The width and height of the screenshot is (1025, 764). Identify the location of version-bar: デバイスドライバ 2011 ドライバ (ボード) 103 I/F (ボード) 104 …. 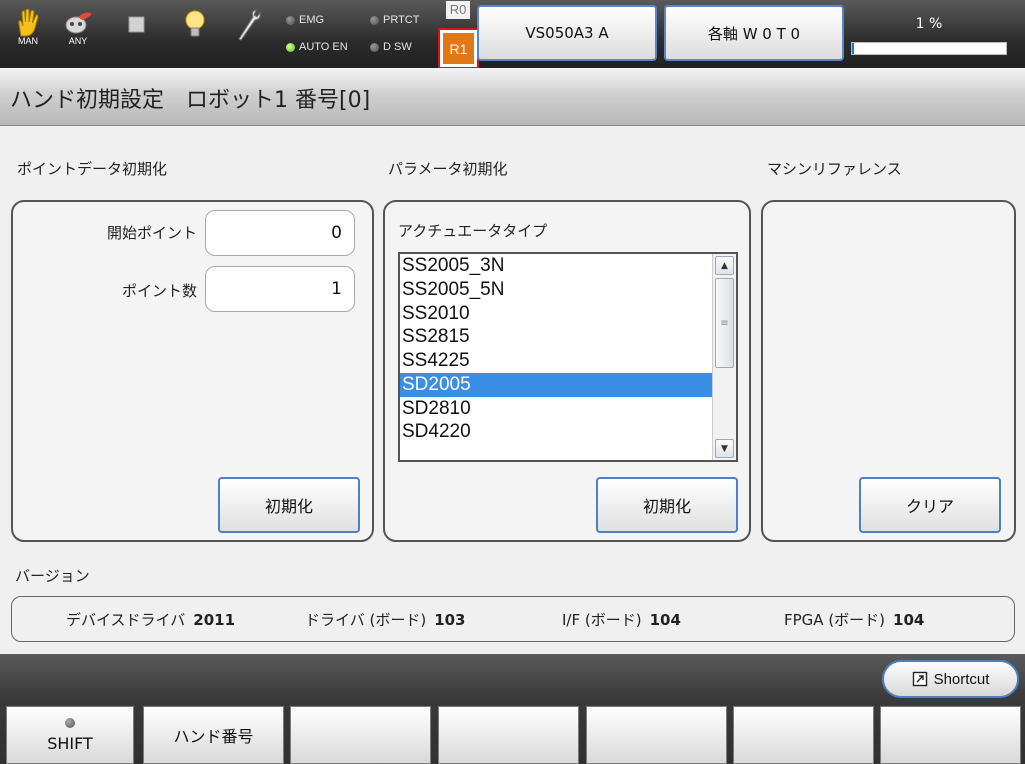
(513, 619).